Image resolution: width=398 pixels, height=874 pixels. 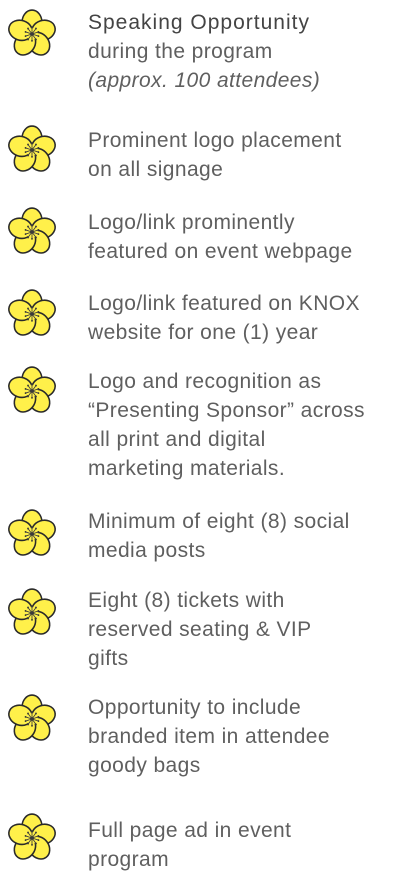 What do you see at coordinates (203, 332) in the screenshot?
I see `benefit-line: website for one (1) year` at bounding box center [203, 332].